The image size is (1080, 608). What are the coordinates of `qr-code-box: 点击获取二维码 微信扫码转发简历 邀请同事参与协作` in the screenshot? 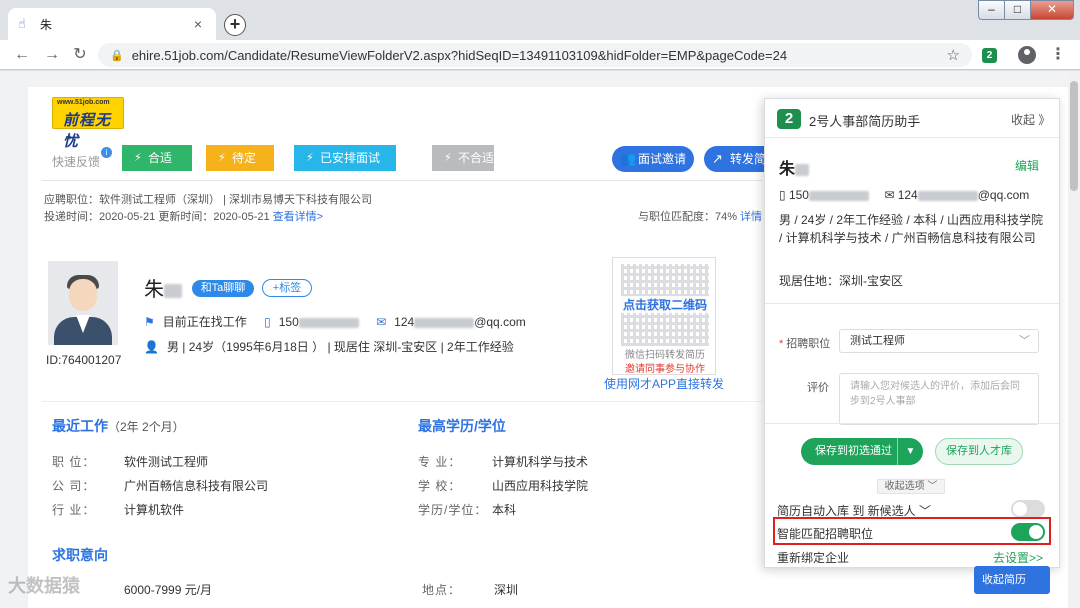 It's located at (664, 316).